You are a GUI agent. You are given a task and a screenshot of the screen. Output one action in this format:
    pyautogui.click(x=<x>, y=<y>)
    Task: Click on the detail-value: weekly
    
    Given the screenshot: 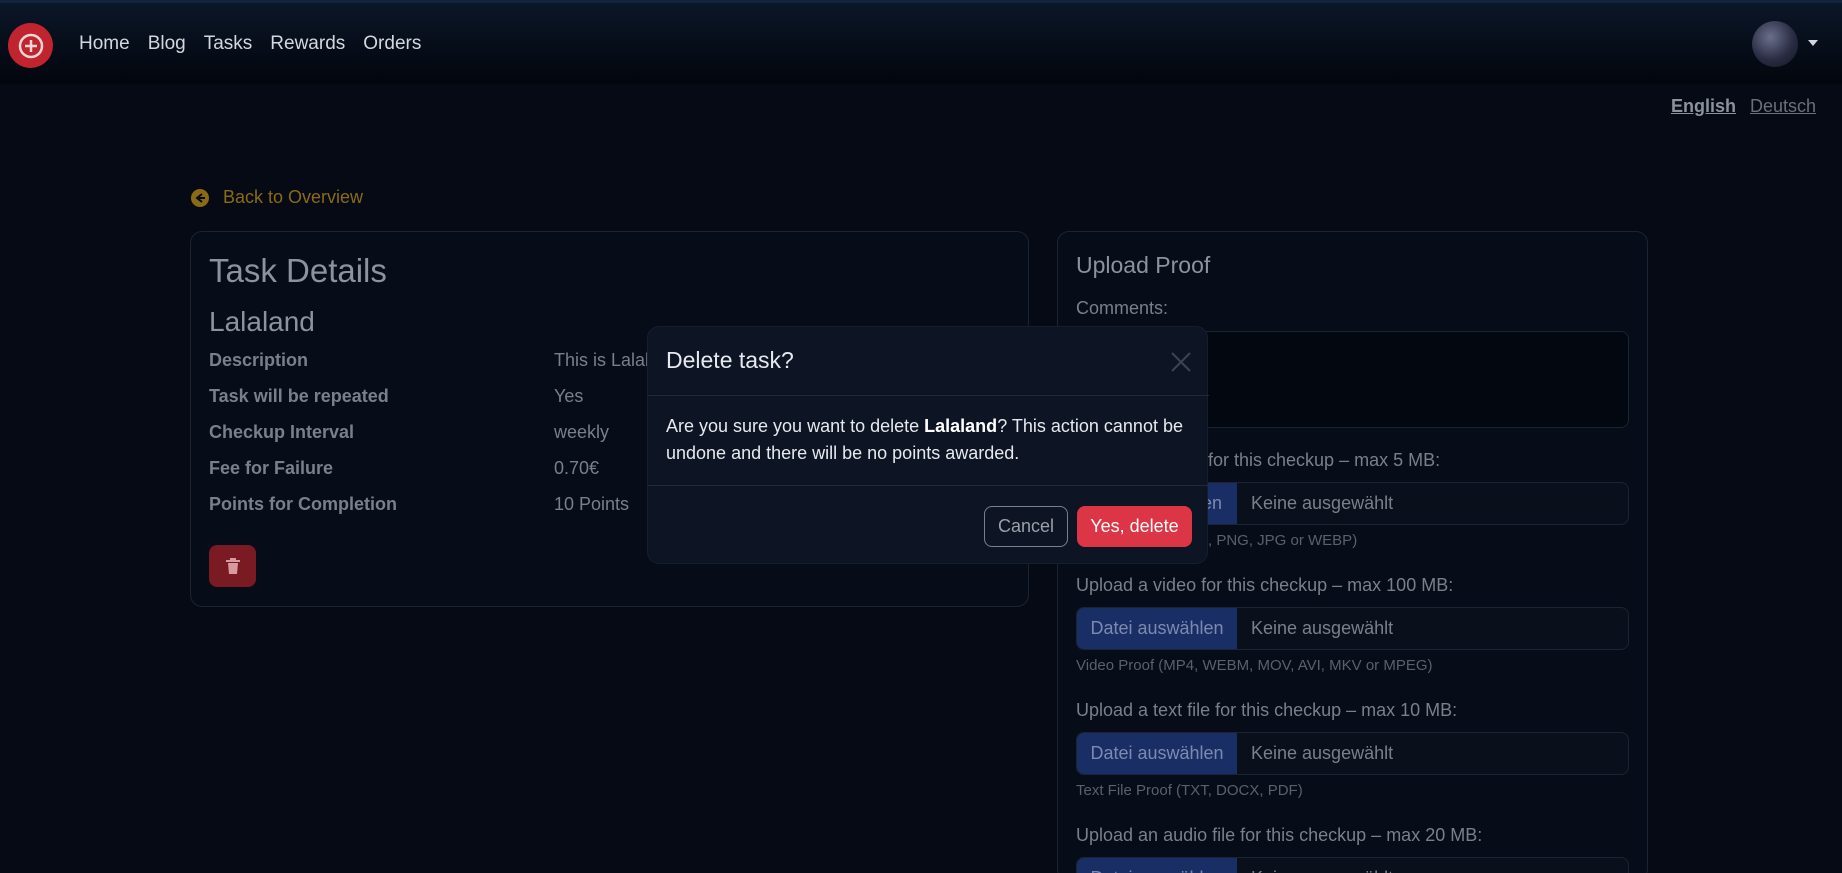 What is the action you would take?
    pyautogui.click(x=582, y=432)
    